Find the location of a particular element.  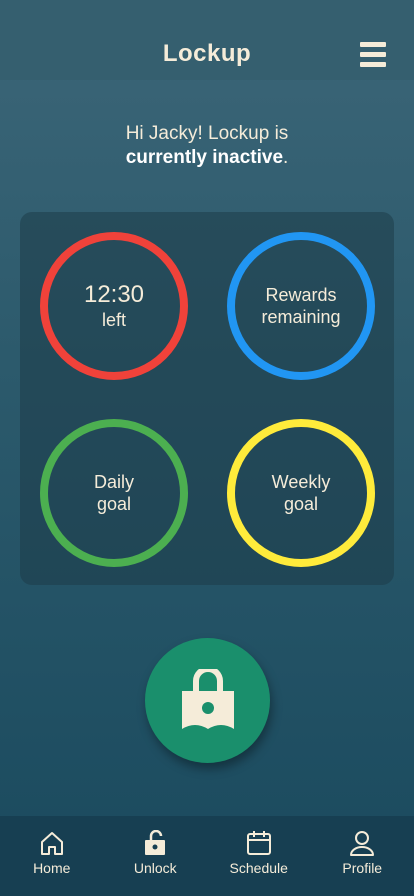

rewards-label-line1: Rewards is located at coordinates (301, 295).